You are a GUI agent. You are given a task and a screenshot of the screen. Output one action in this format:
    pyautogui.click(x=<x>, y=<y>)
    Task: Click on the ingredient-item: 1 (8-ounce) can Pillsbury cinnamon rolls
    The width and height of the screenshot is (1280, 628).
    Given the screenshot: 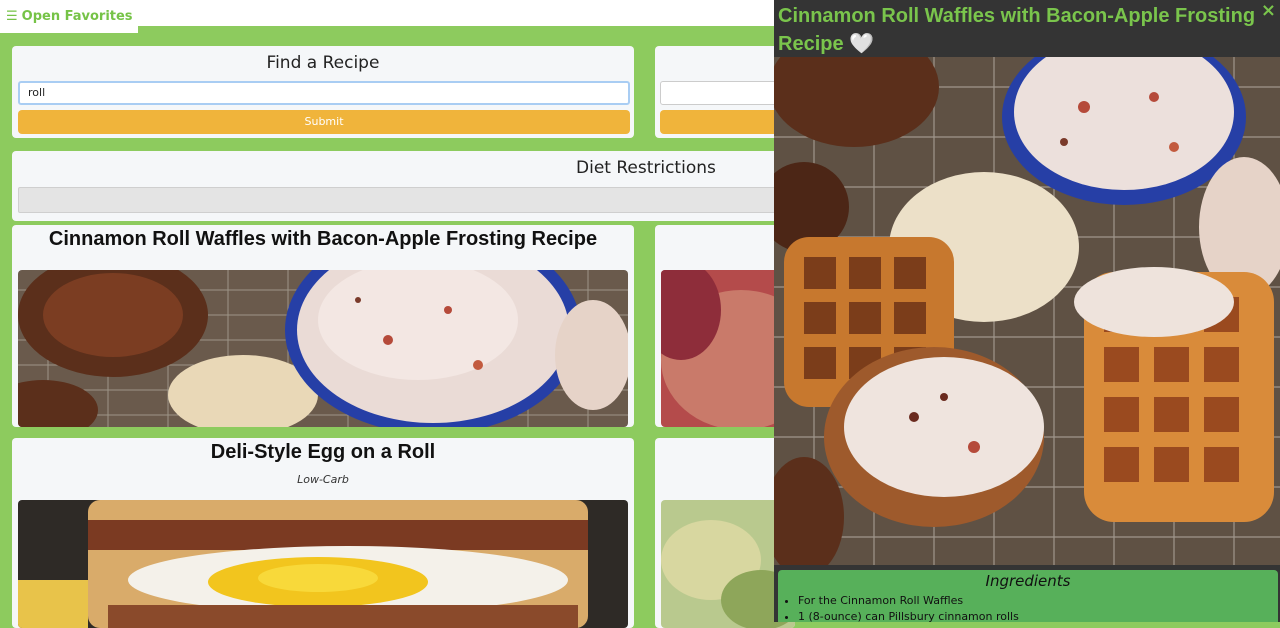 What is the action you would take?
    pyautogui.click(x=1038, y=616)
    